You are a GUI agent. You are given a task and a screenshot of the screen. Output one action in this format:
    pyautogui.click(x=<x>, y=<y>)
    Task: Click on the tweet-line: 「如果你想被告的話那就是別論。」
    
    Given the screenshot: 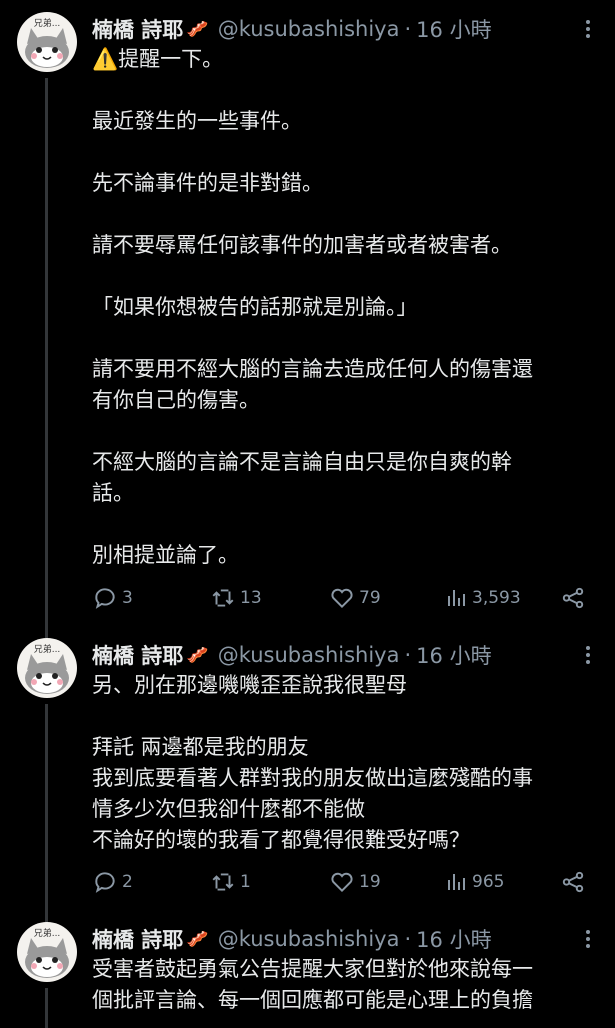 What is the action you would take?
    pyautogui.click(x=255, y=307)
    